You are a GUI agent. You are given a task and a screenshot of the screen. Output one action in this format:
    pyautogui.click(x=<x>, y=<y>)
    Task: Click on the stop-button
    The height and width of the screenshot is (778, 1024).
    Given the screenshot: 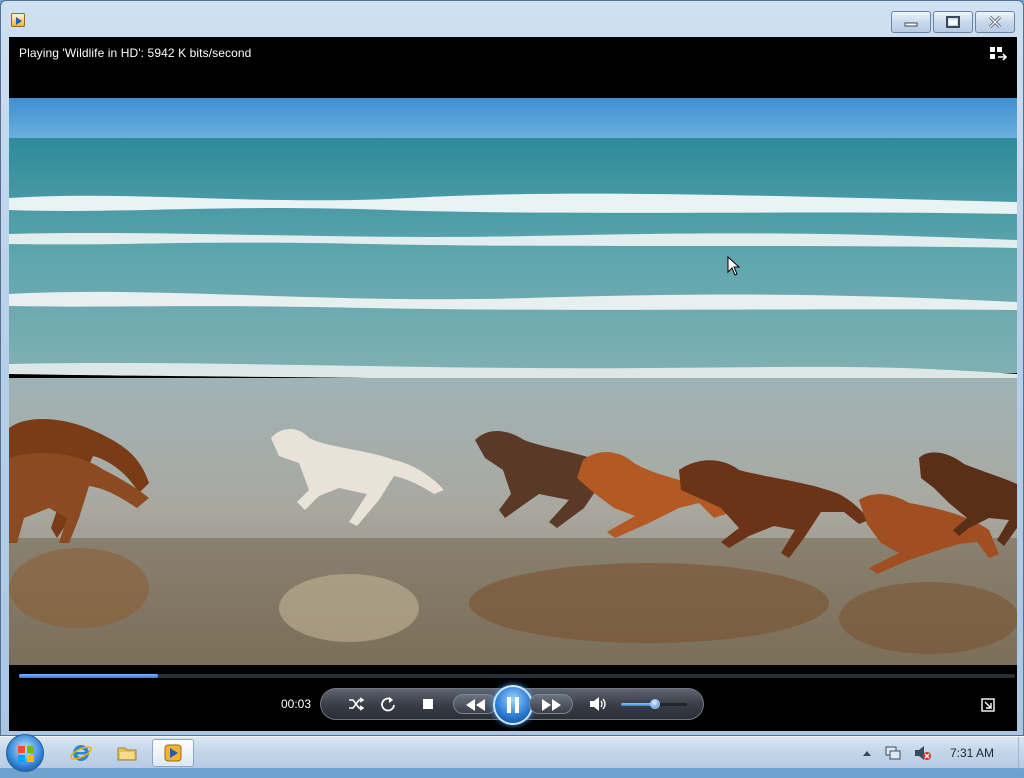 What is the action you would take?
    pyautogui.click(x=428, y=704)
    